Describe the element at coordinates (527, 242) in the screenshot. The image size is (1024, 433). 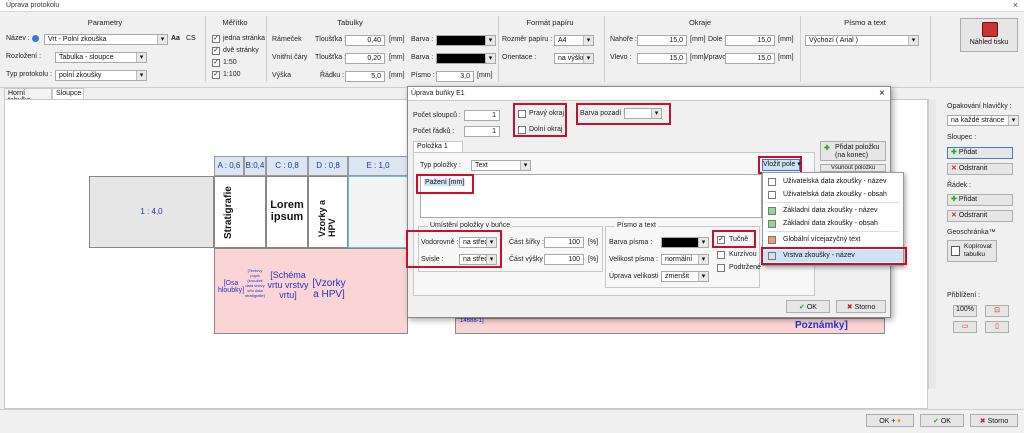
I see `cast-sirky-label: Část šířky :` at that location.